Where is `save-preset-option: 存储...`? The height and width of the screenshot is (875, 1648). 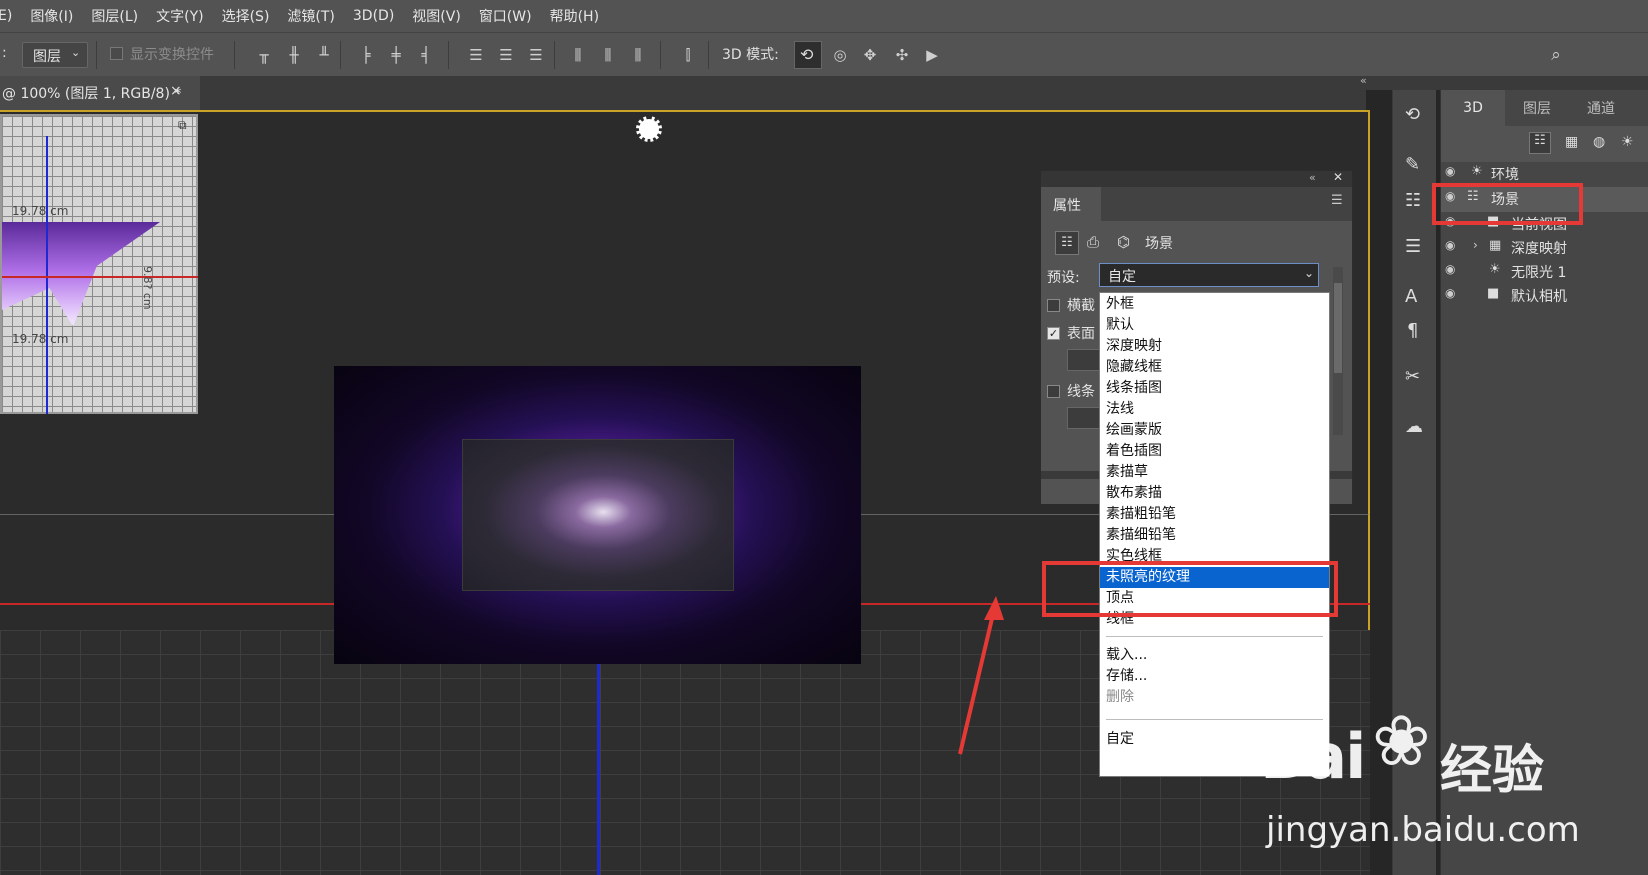 save-preset-option: 存储... is located at coordinates (1214, 676).